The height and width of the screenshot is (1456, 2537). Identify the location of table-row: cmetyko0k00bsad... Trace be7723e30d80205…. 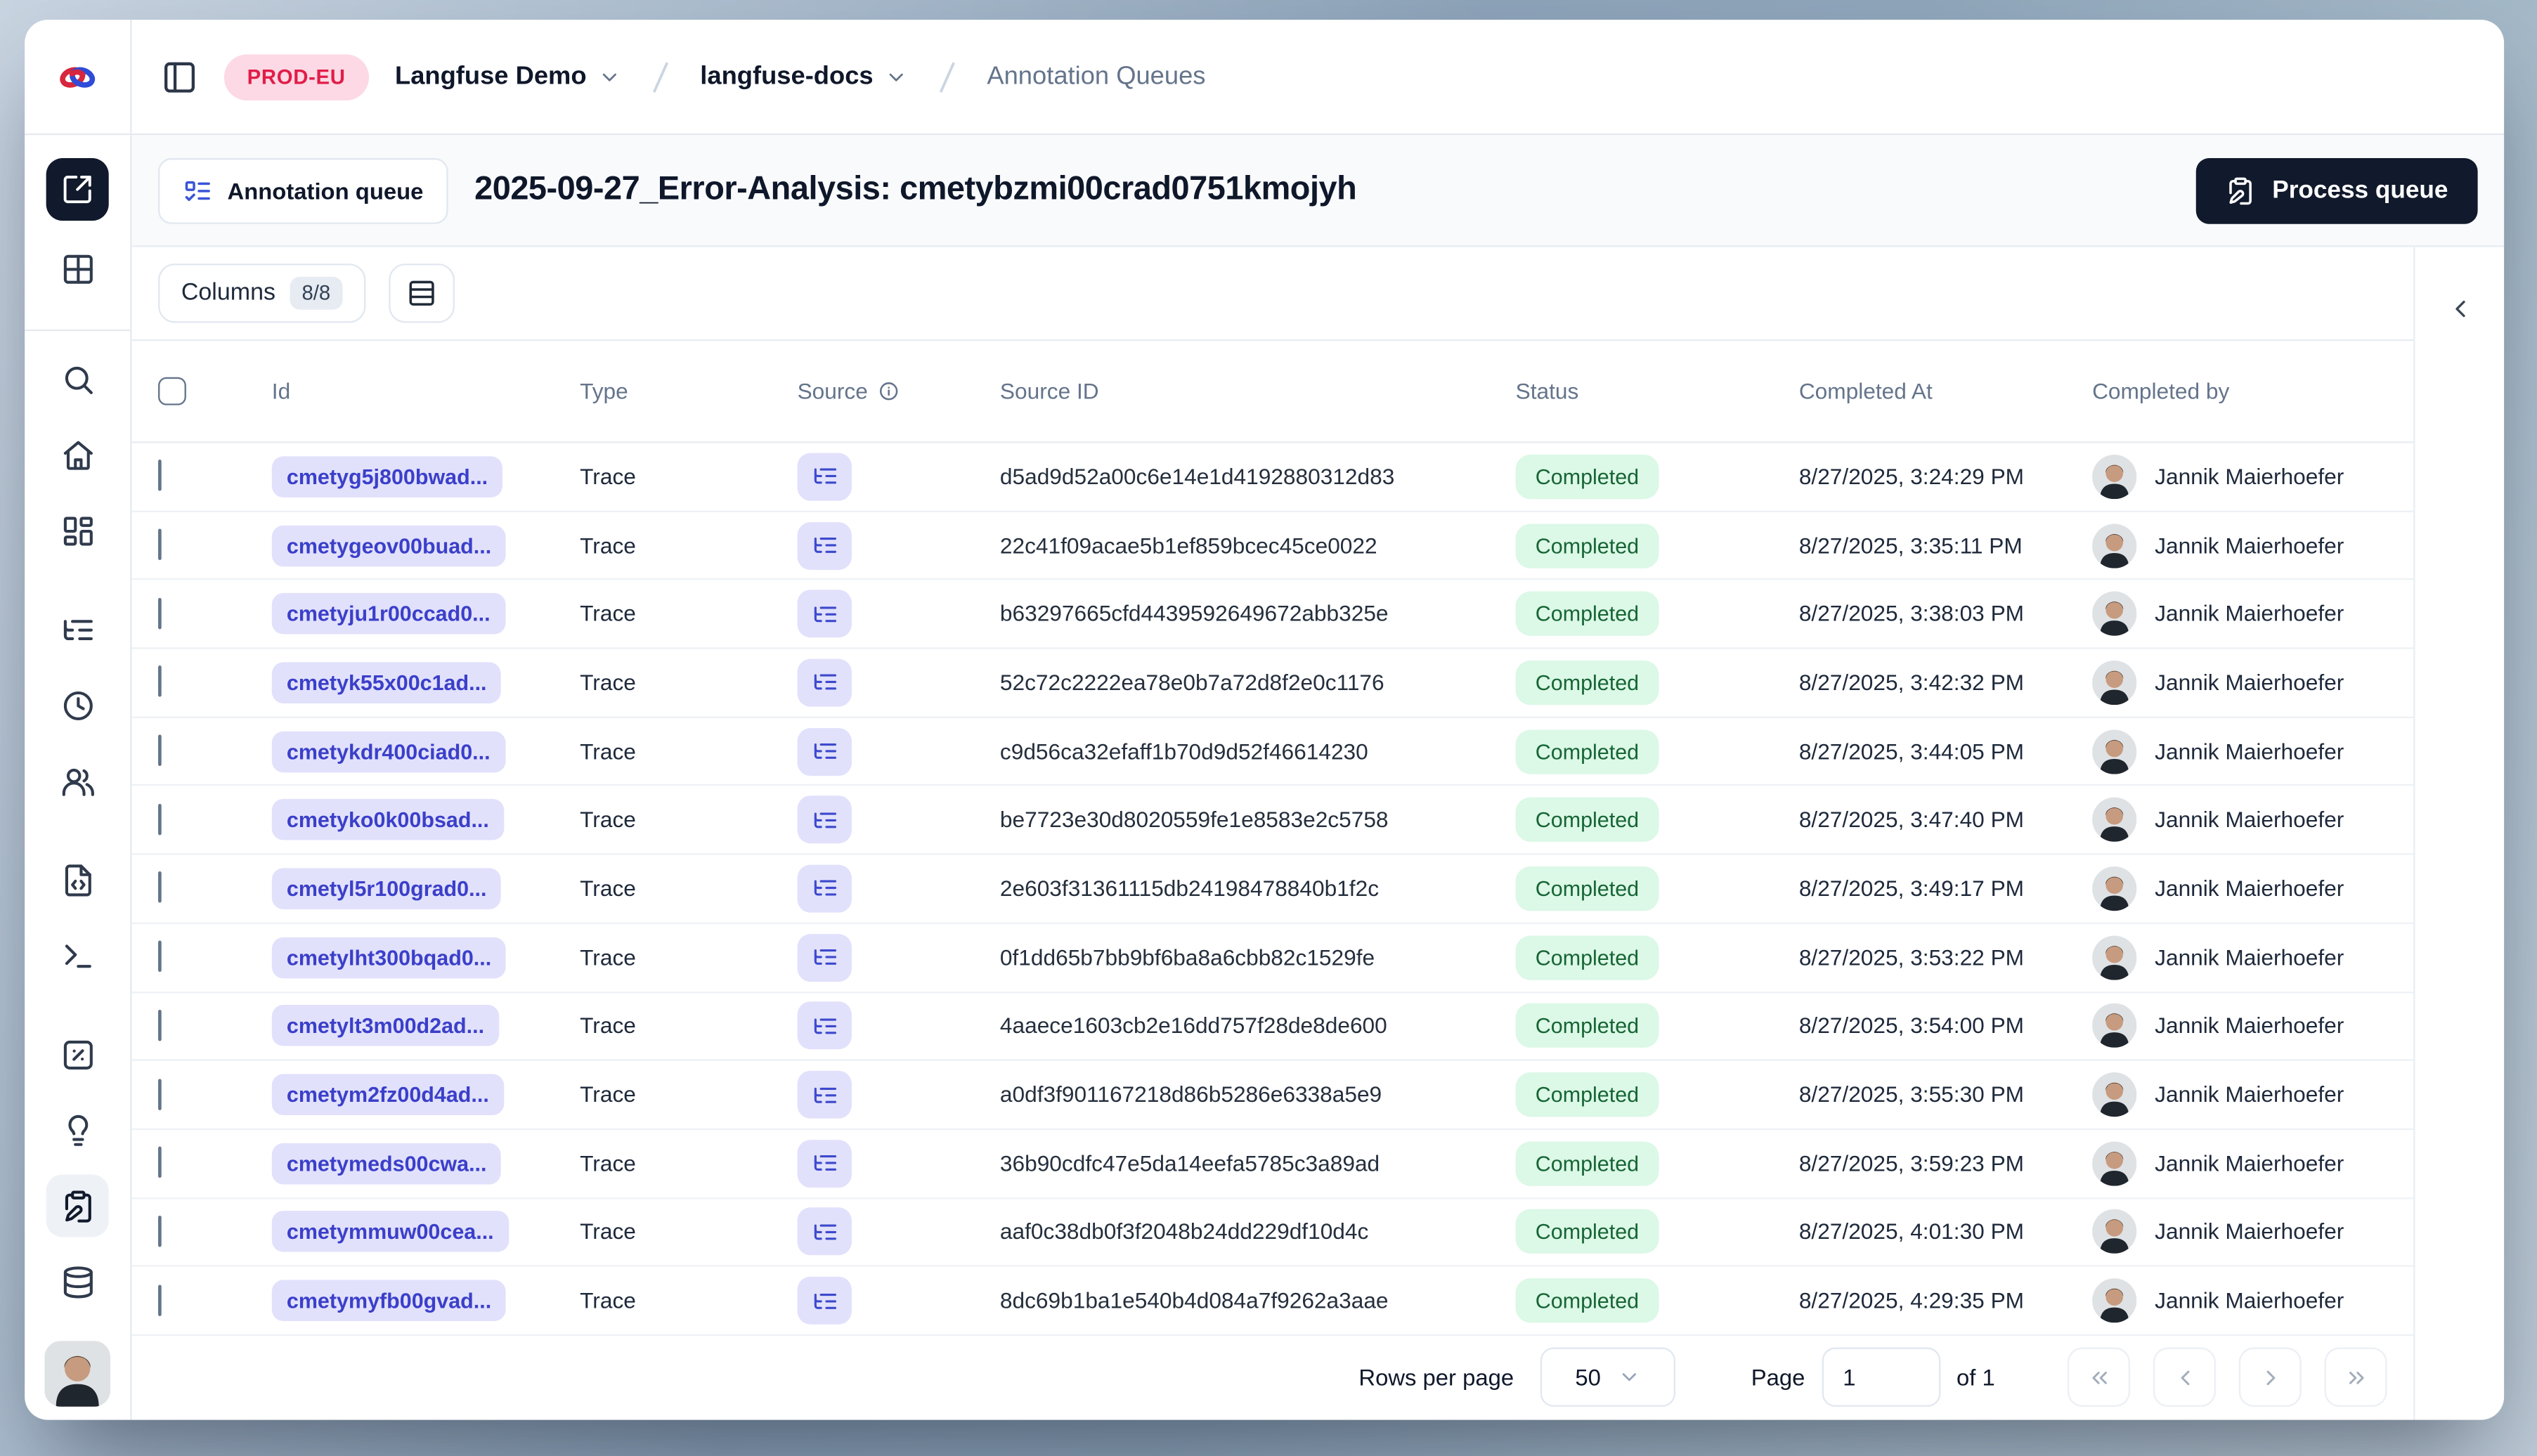
(1273, 821).